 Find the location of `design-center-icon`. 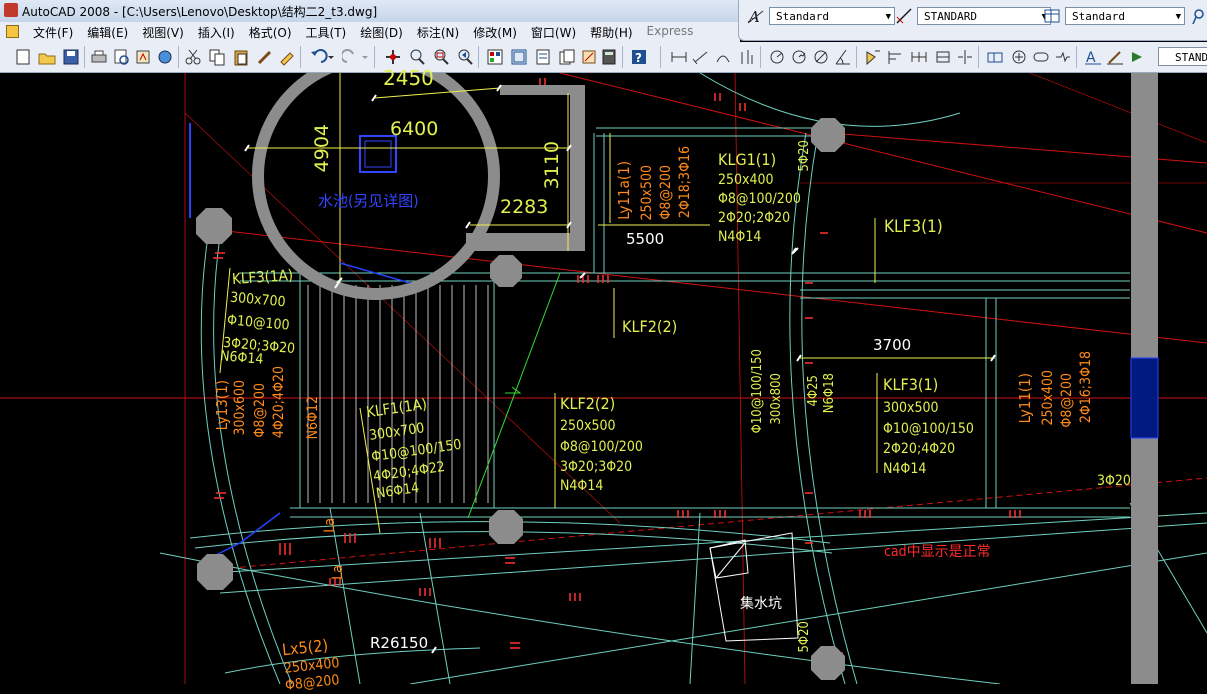

design-center-icon is located at coordinates (519, 57).